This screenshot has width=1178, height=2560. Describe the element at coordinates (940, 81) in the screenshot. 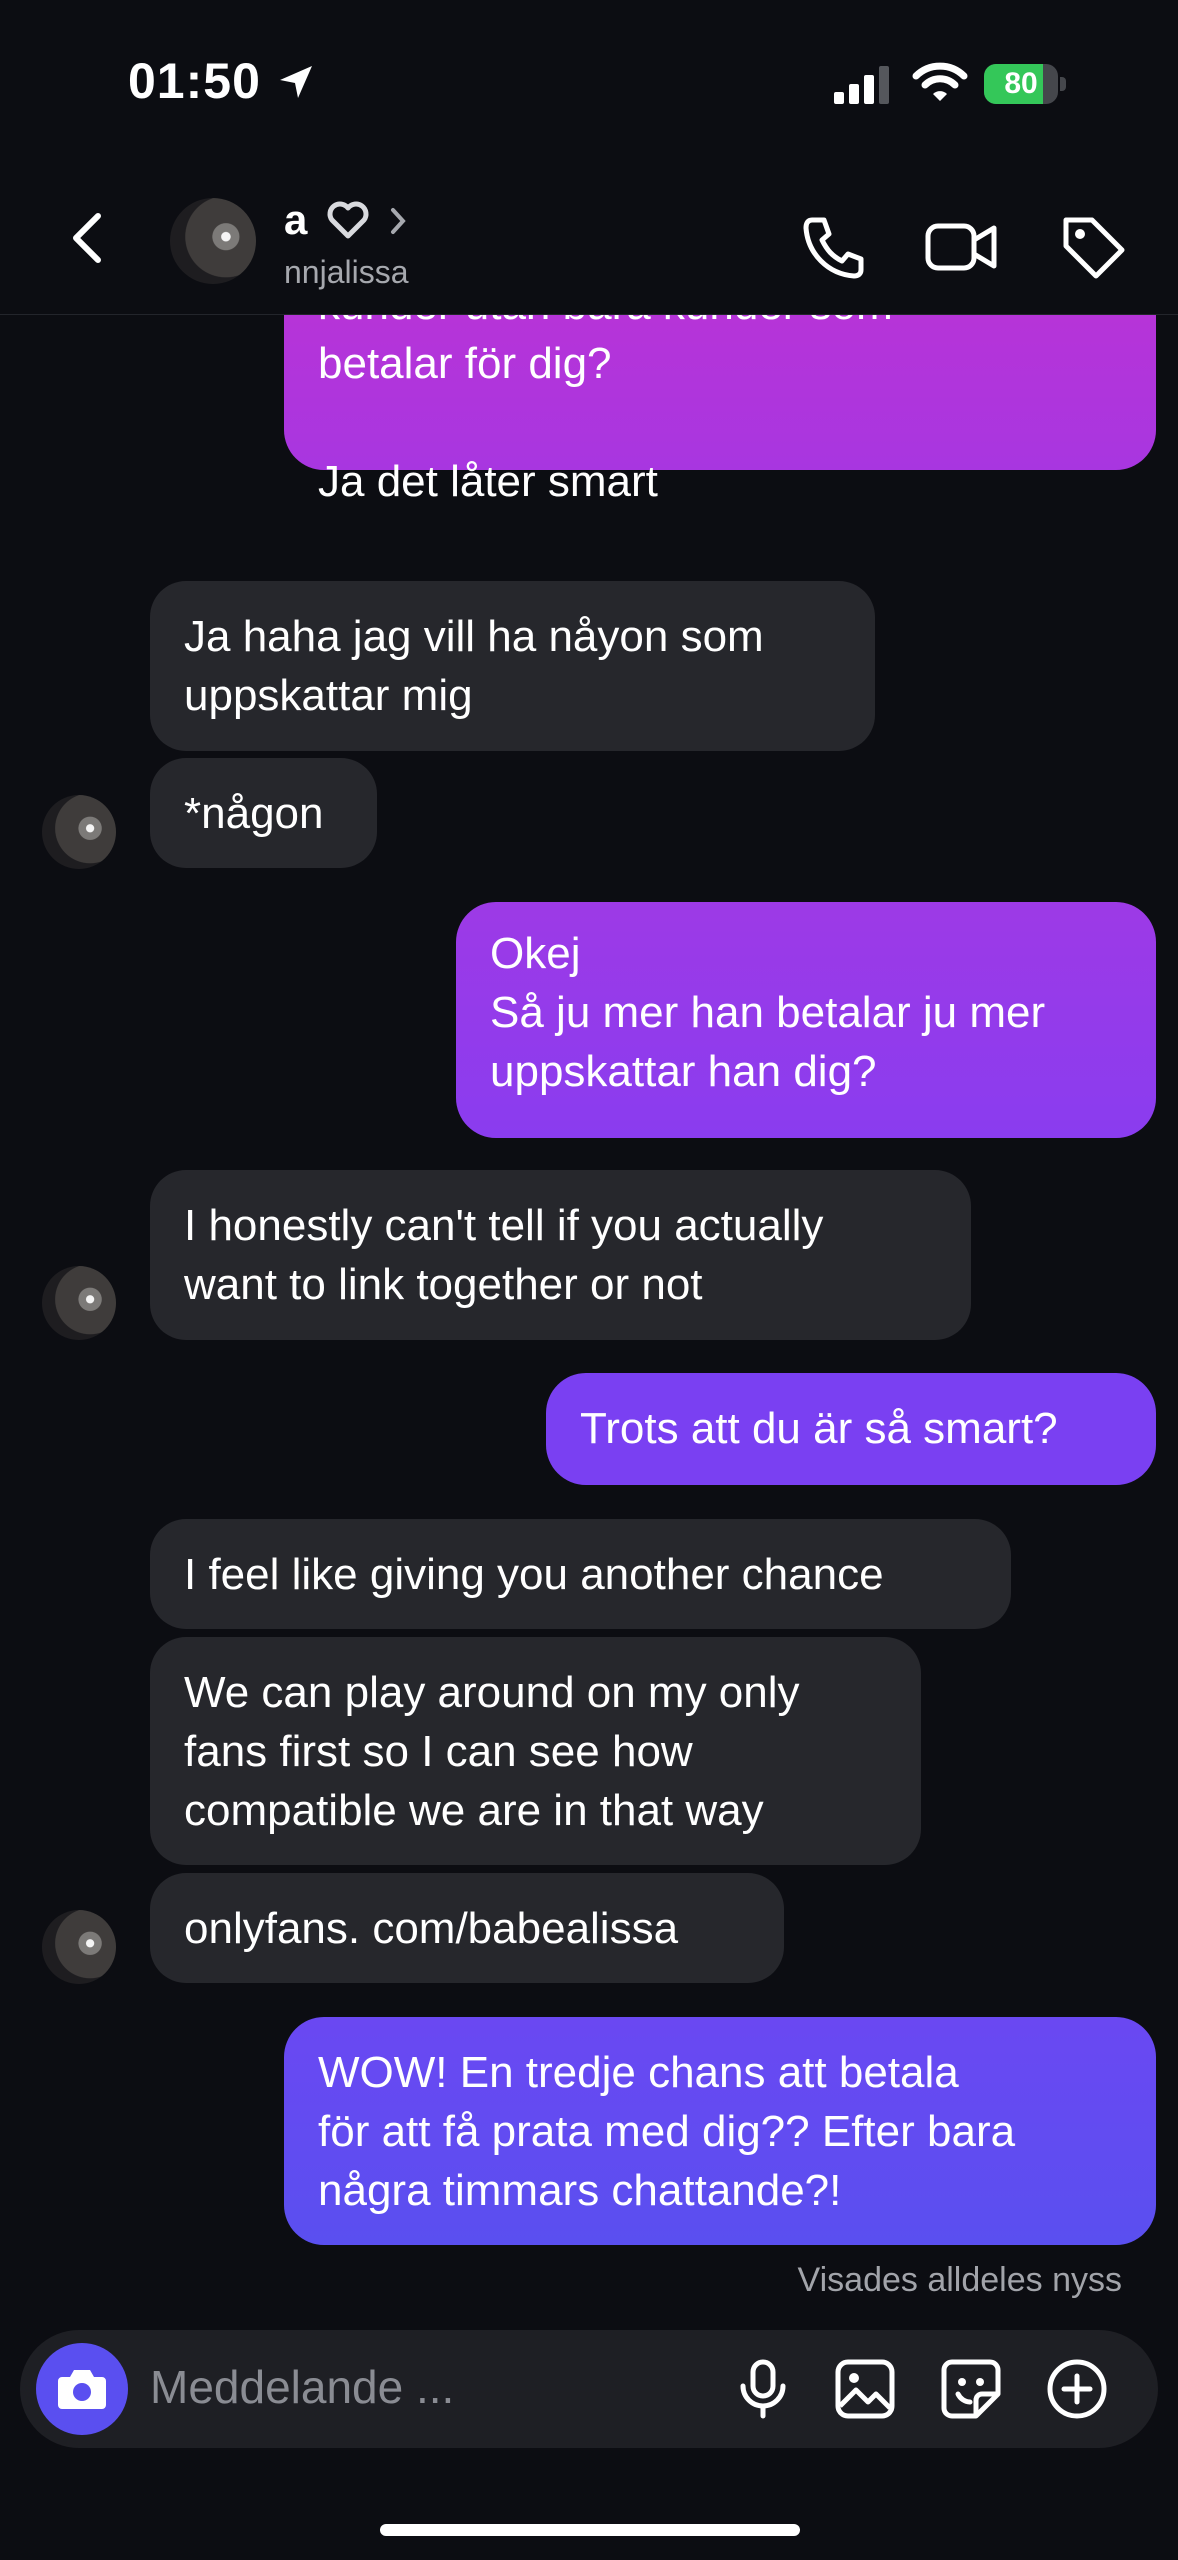

I see `wifi-icon` at that location.